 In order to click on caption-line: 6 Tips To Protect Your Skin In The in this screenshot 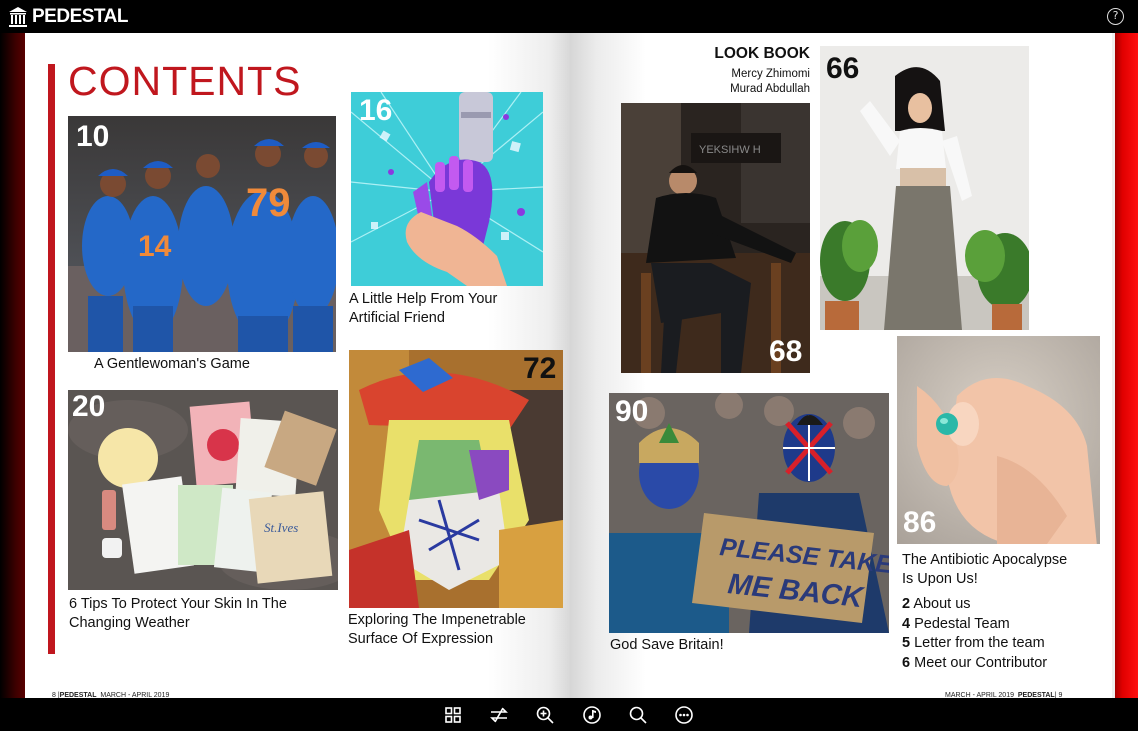, I will do `click(178, 604)`.